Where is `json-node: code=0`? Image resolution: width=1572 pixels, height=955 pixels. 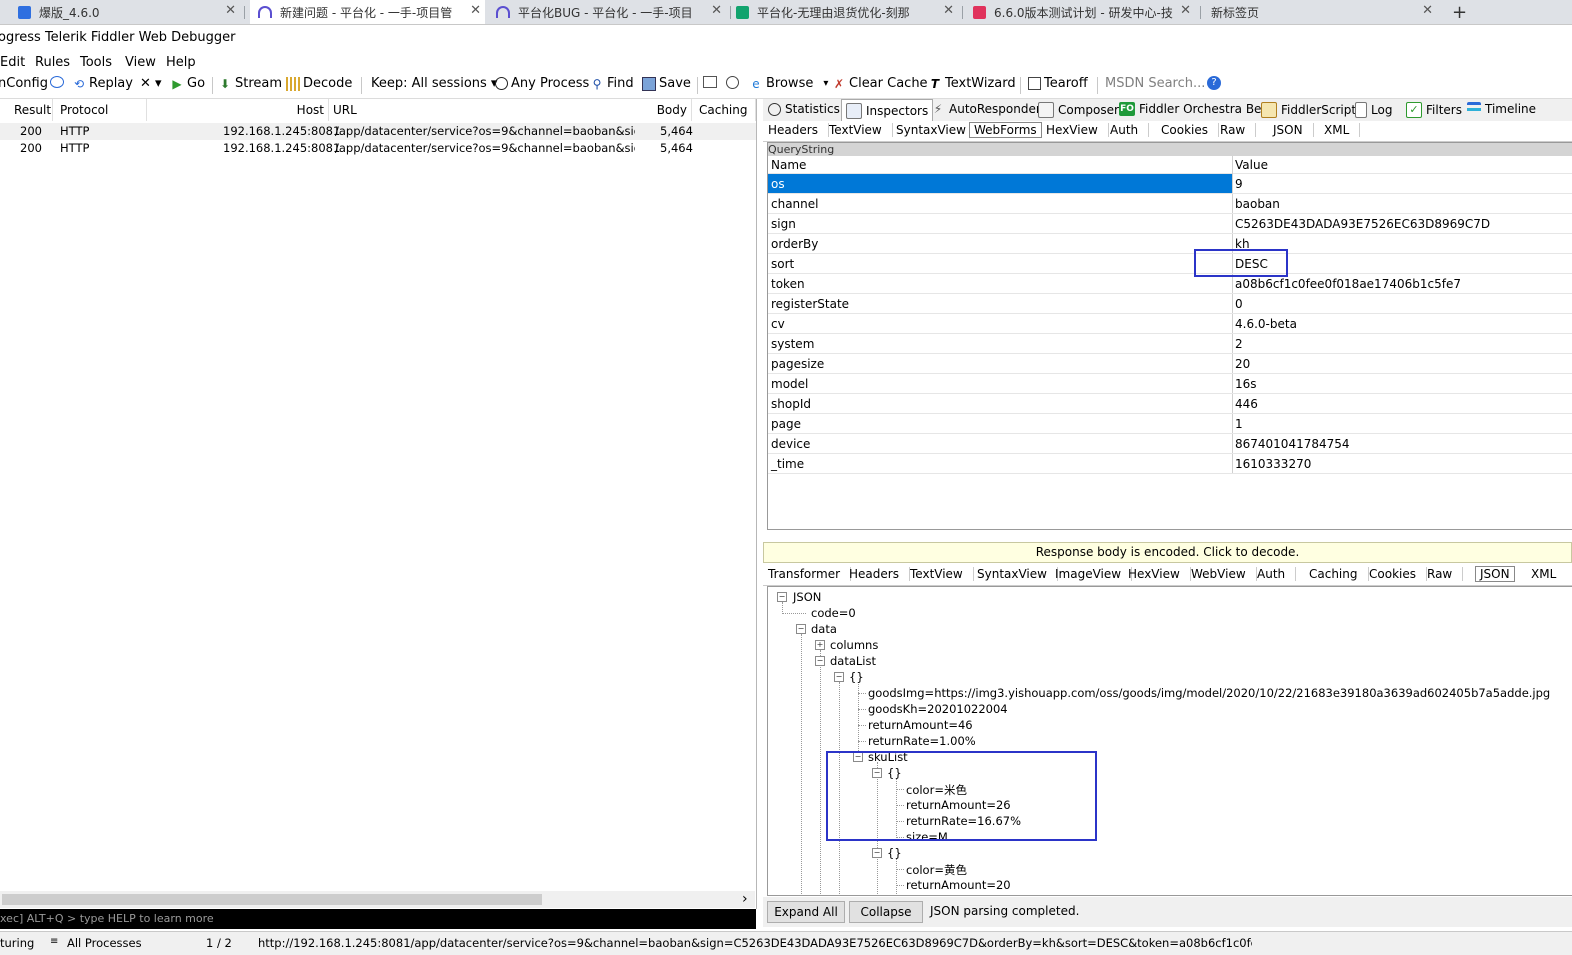
json-node: code=0 is located at coordinates (833, 613).